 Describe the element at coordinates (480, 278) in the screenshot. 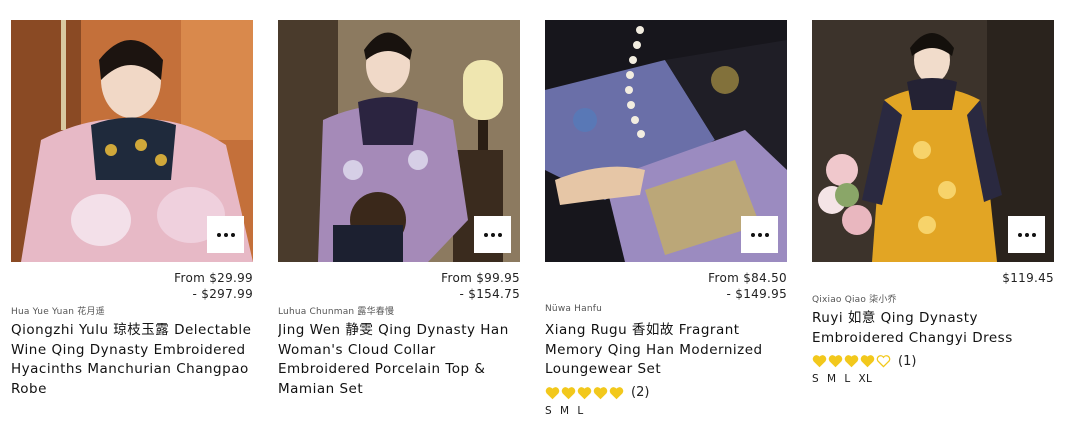

I see `price-from: From $99.95` at that location.